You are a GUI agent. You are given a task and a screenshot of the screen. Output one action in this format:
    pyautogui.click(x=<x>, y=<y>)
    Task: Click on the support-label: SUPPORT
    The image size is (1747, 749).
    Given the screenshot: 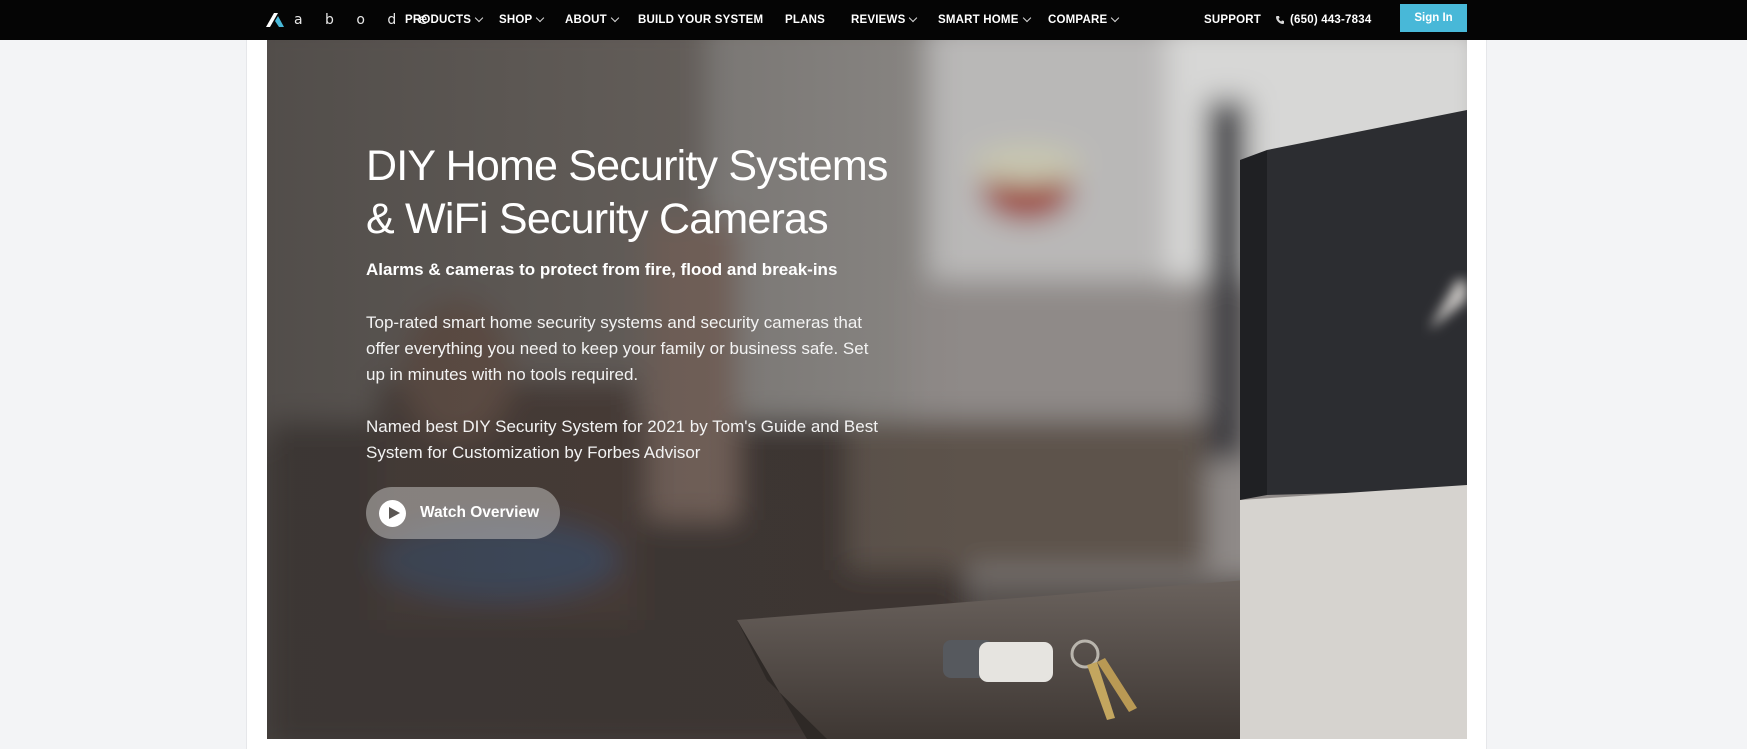 What is the action you would take?
    pyautogui.click(x=1232, y=20)
    